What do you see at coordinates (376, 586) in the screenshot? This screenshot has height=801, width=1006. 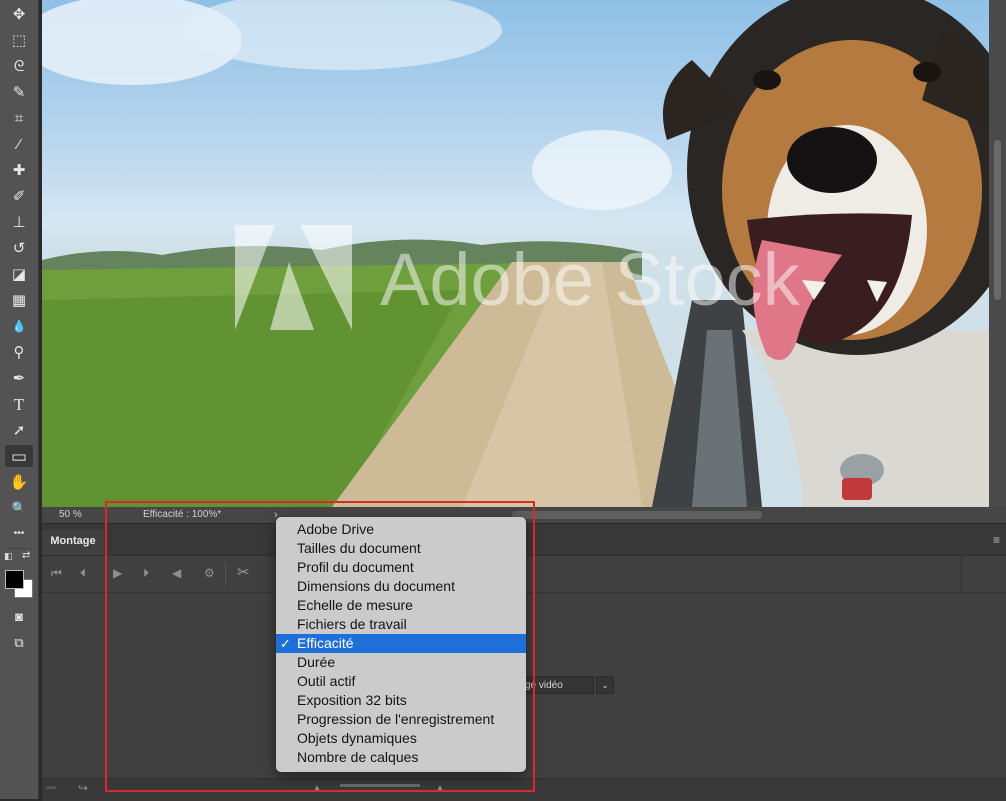 I see `menu-item-label: Dimensions du document` at bounding box center [376, 586].